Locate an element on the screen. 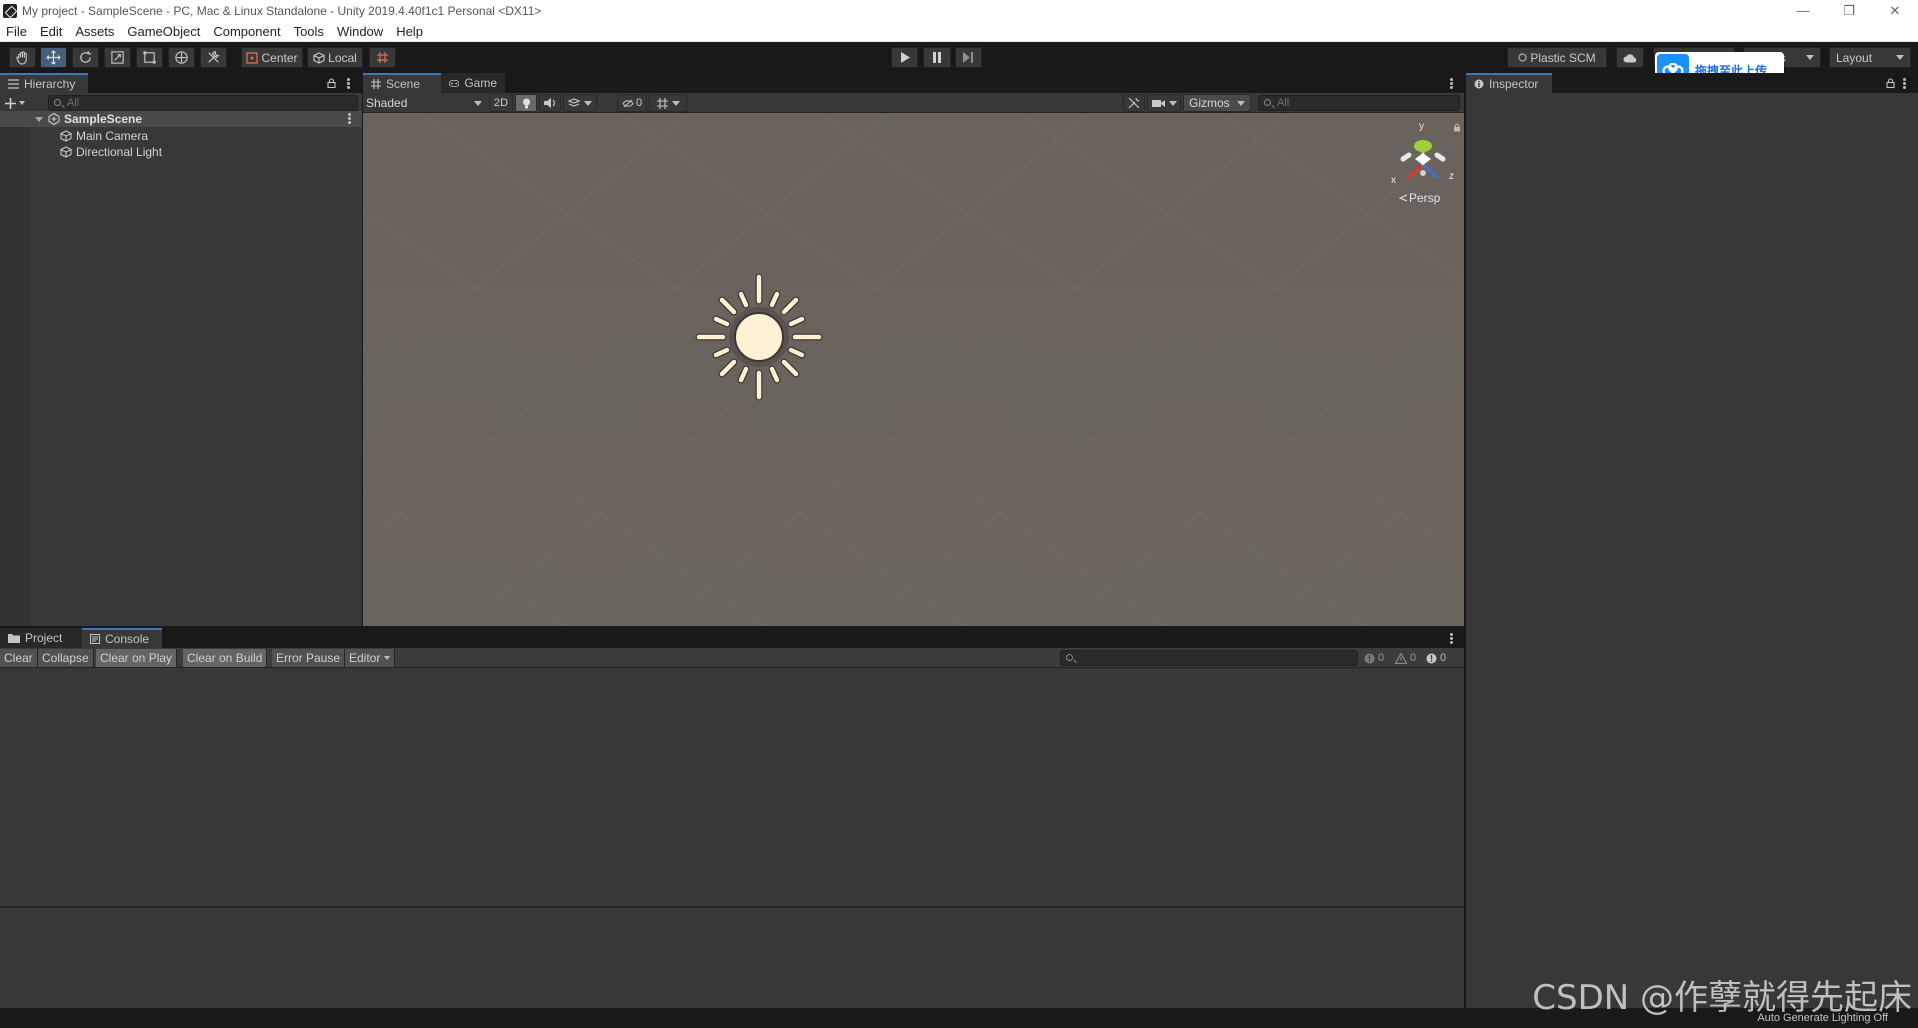  pause-button is located at coordinates (937, 57).